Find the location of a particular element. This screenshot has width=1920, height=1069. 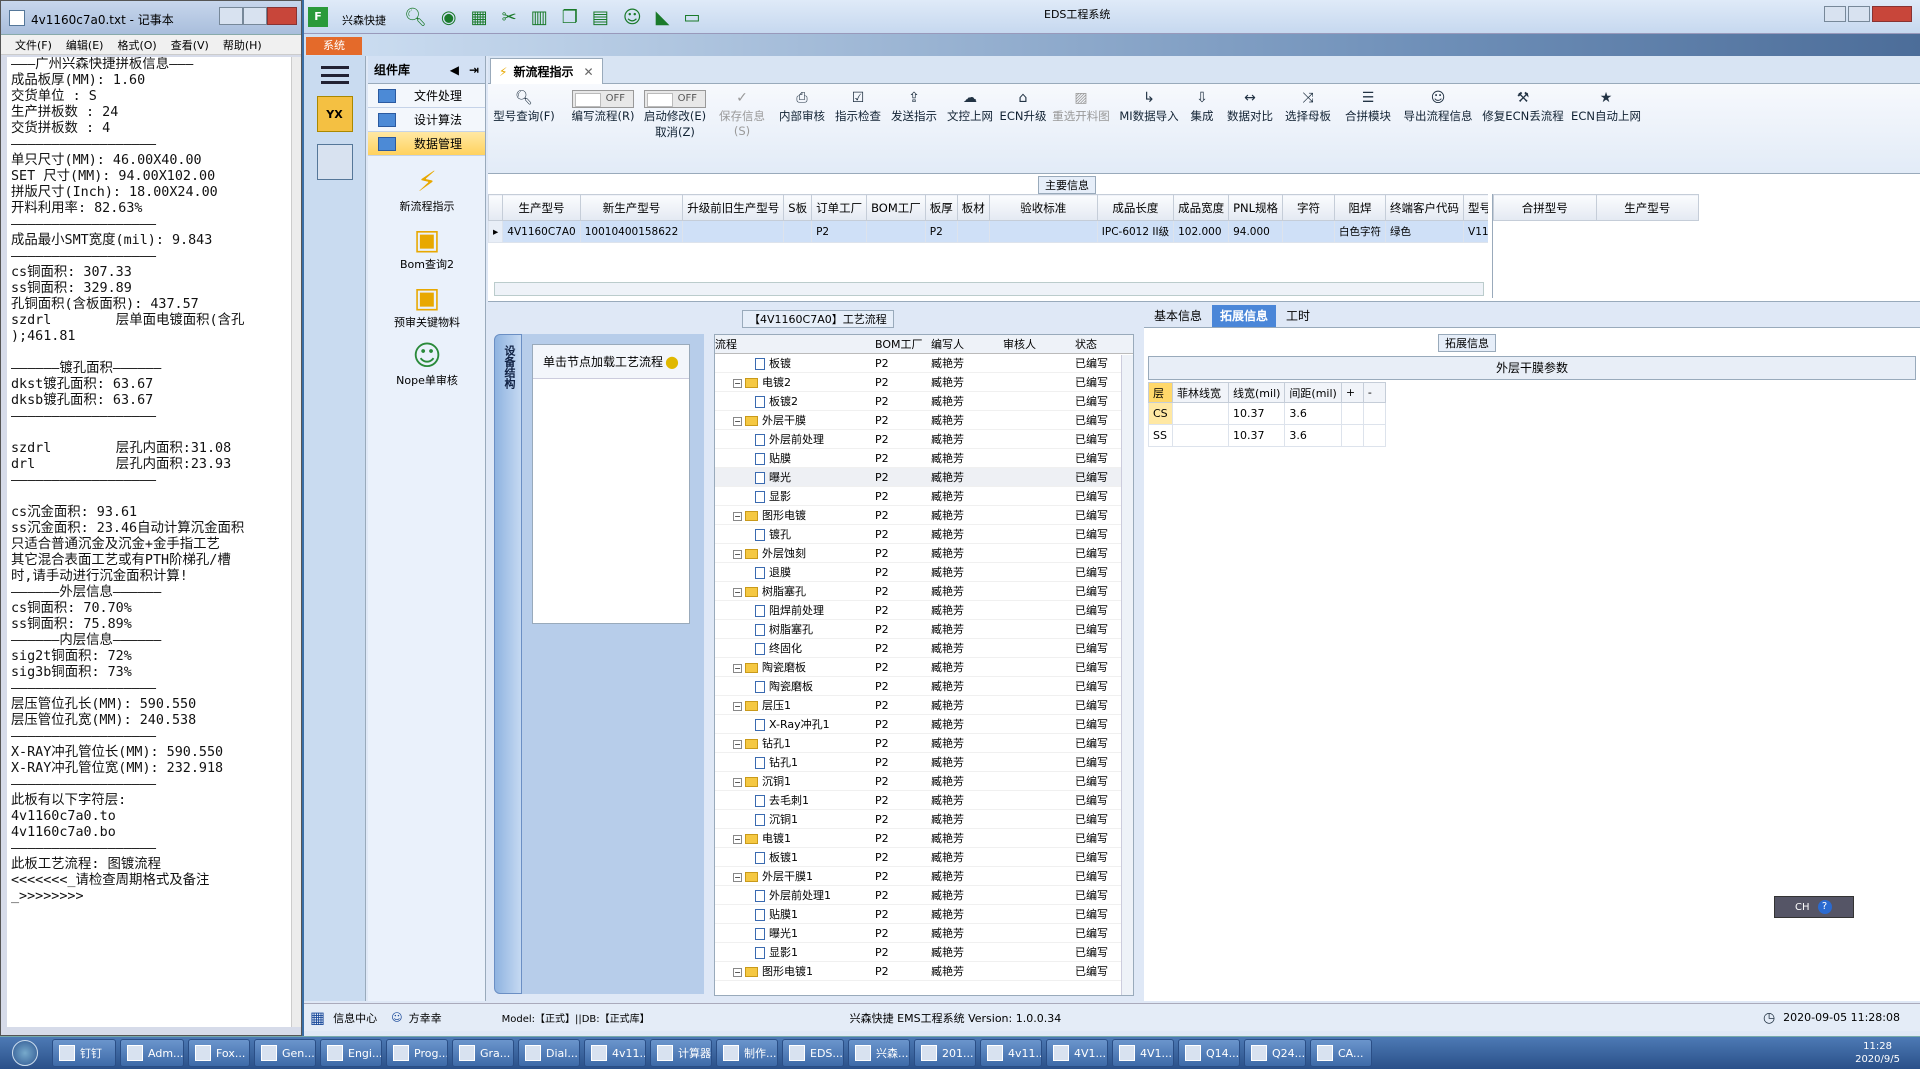

calculator-icon is located at coordinates (334, 162).